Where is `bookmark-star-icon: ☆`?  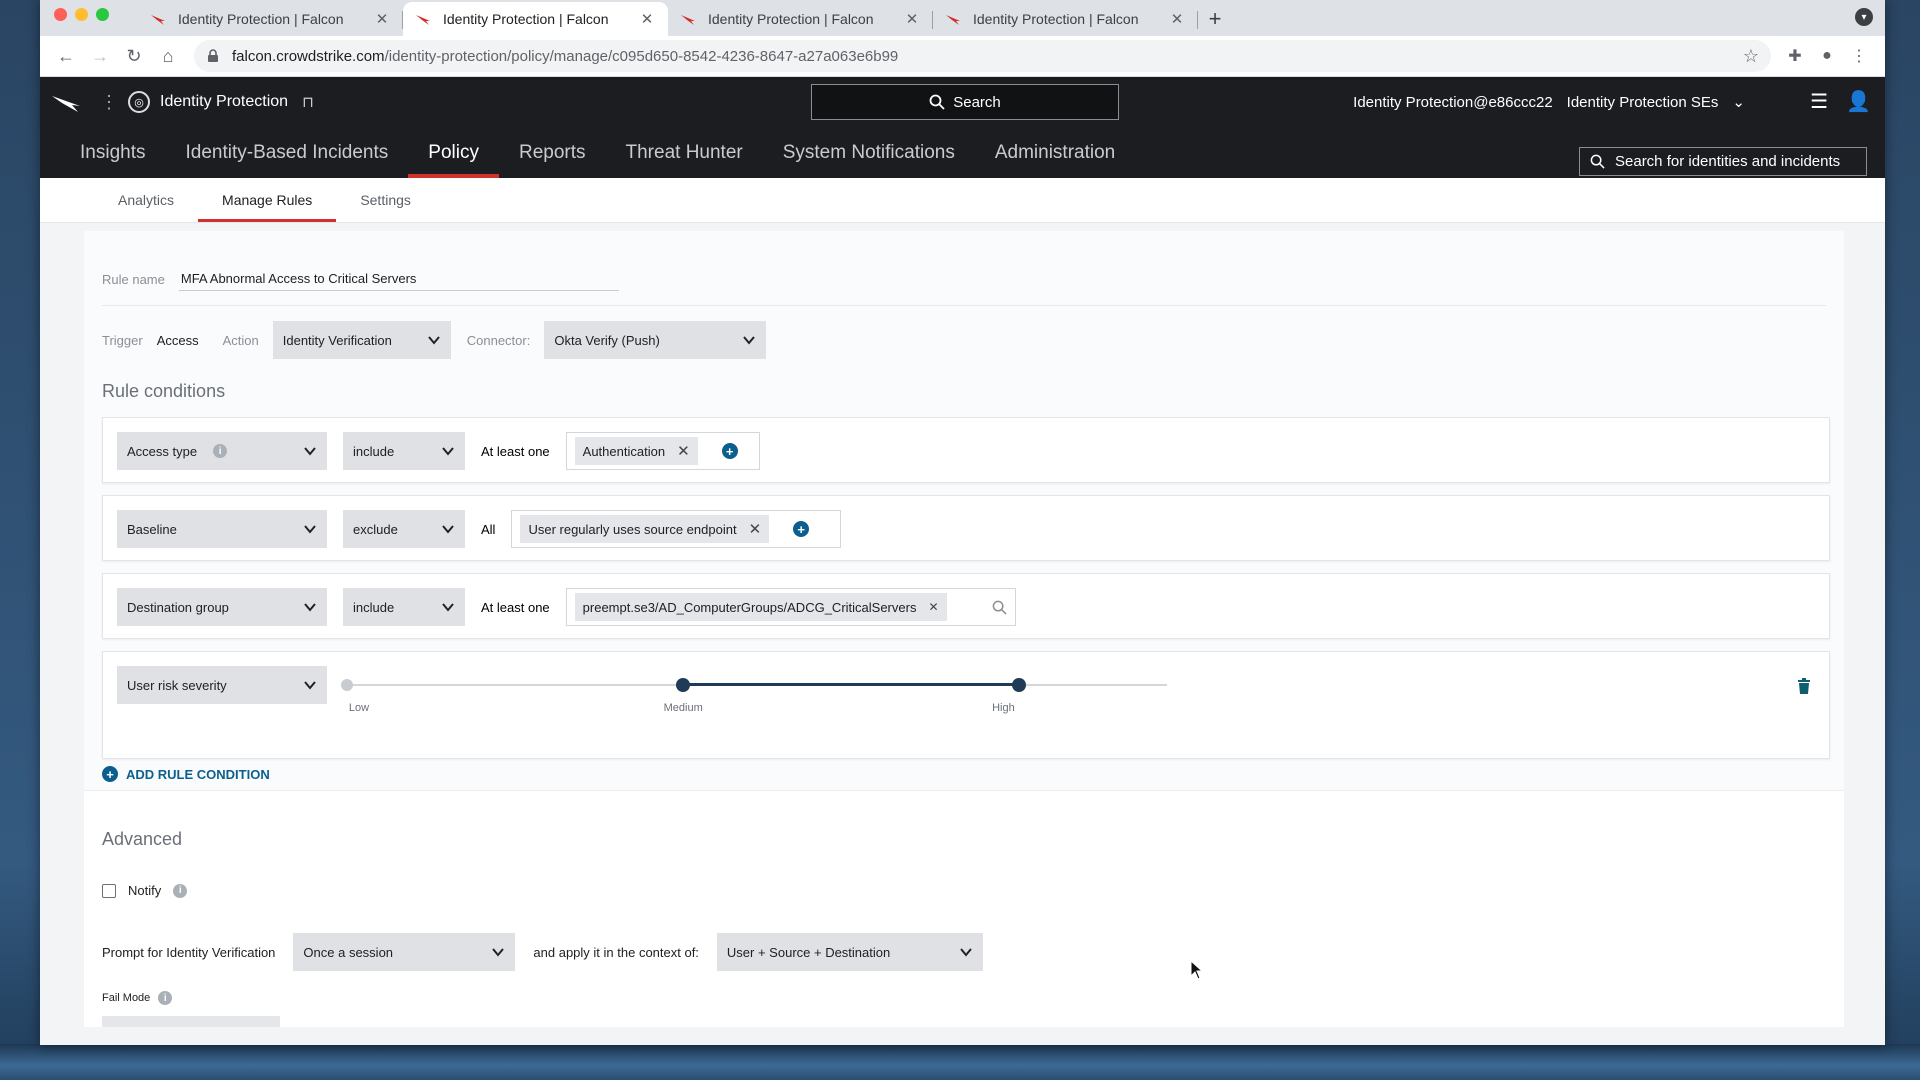 bookmark-star-icon: ☆ is located at coordinates (1751, 56).